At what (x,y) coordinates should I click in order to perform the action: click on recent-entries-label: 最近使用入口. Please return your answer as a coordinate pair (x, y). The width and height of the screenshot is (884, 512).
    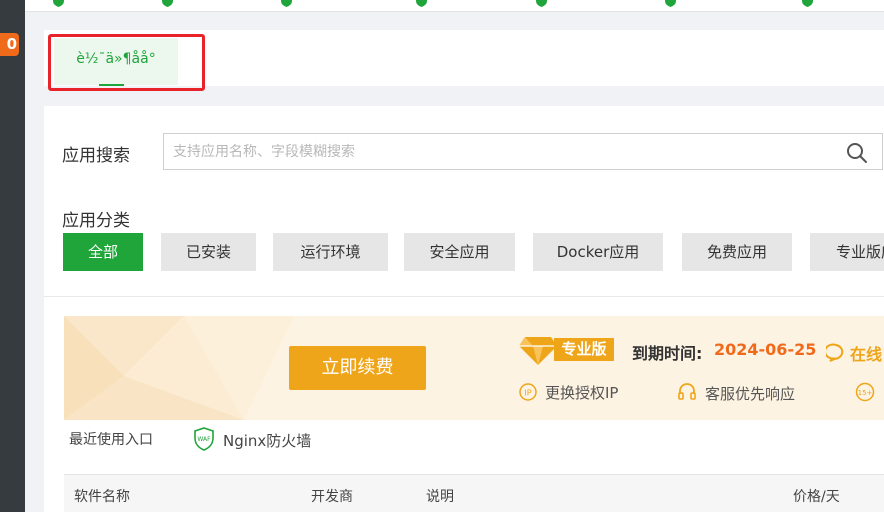
    Looking at the image, I should click on (111, 440).